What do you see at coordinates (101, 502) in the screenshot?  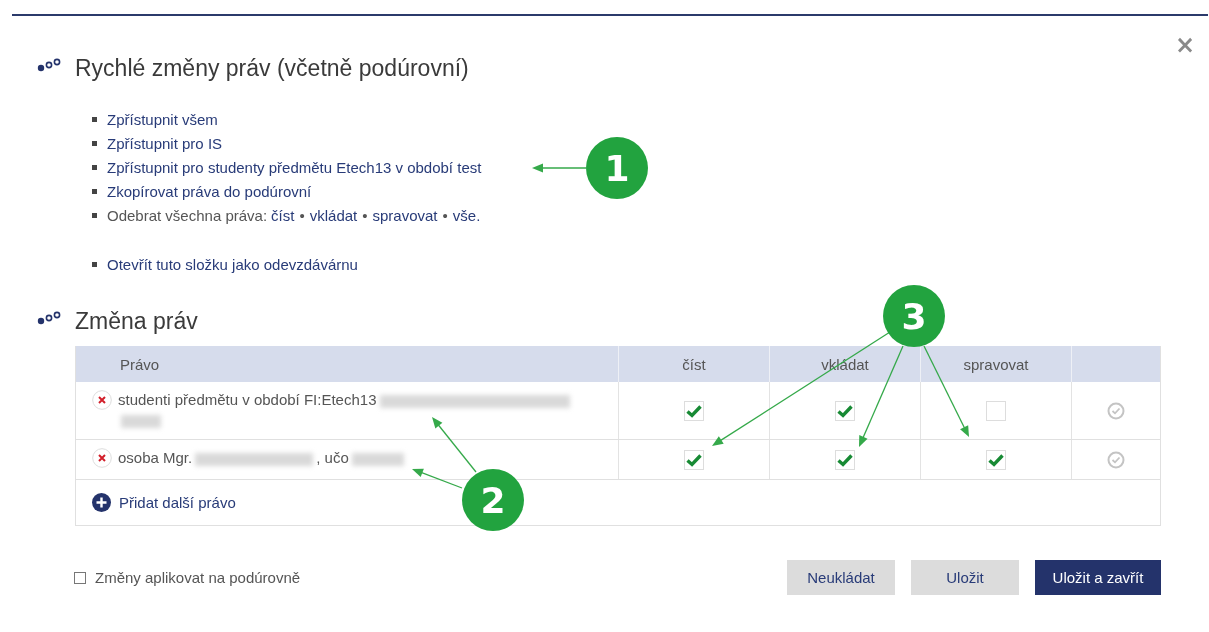 I see `add-icon` at bounding box center [101, 502].